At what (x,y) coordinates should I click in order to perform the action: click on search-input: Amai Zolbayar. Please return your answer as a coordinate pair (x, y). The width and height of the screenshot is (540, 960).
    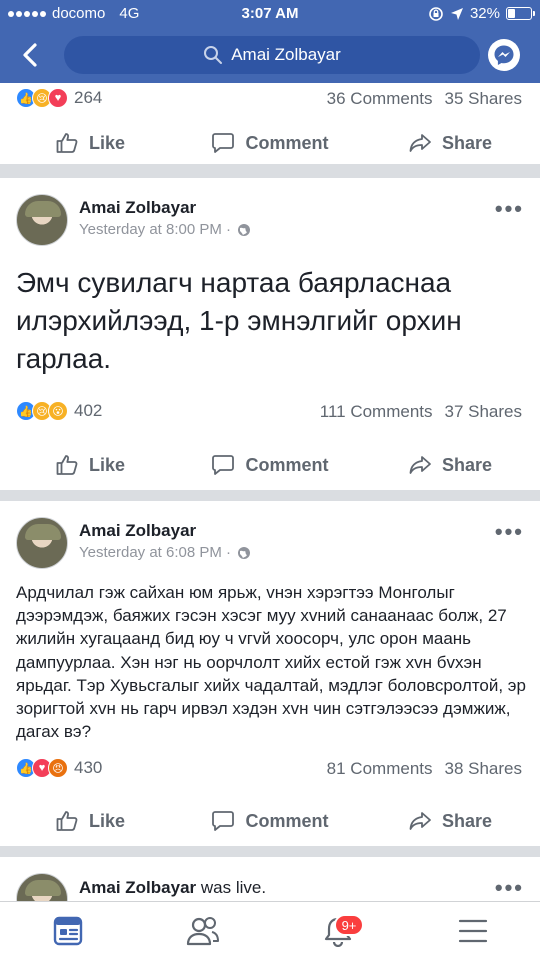
    Looking at the image, I should click on (272, 55).